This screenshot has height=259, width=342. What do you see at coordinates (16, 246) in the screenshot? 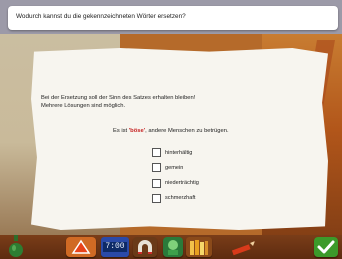
I see `potion-bottle-icon` at bounding box center [16, 246].